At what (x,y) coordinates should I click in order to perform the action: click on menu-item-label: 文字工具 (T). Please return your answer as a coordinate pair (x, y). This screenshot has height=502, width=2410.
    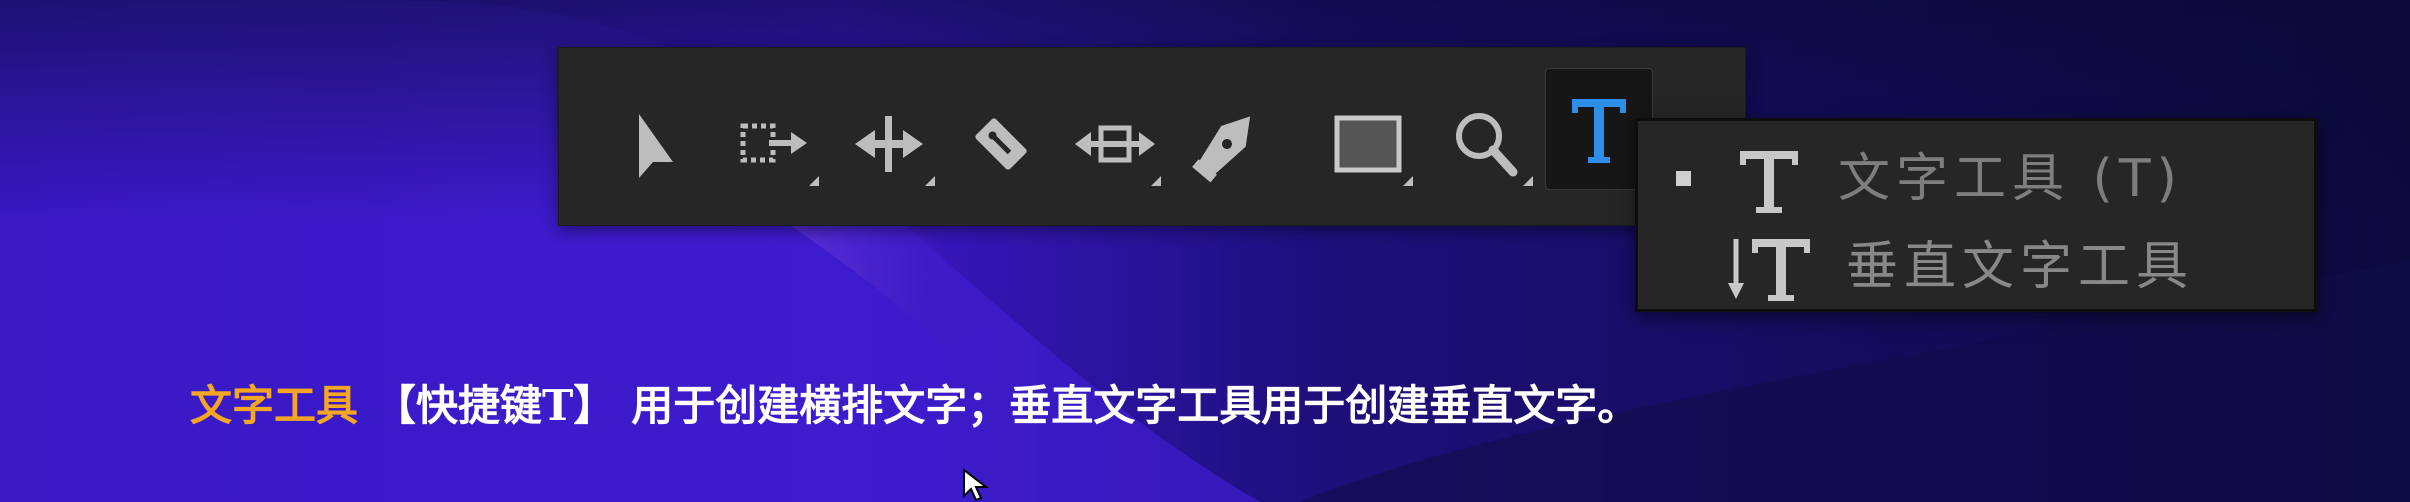
    Looking at the image, I should click on (2010, 179).